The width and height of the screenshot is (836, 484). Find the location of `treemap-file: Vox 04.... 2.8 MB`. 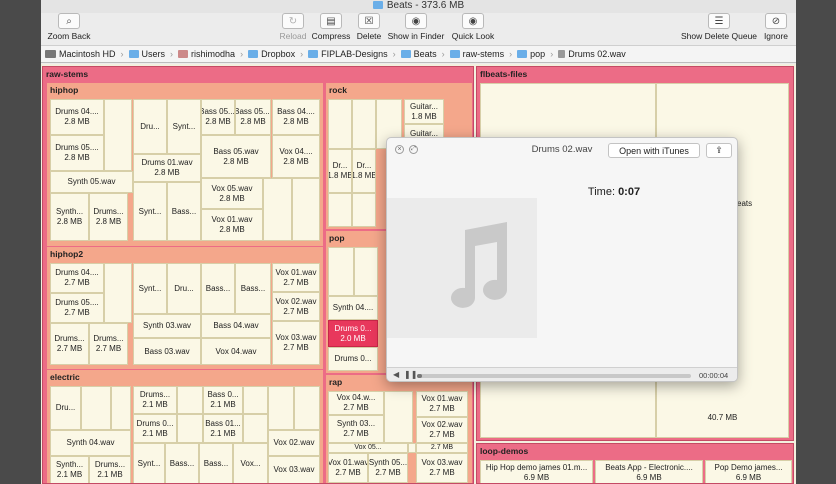

treemap-file: Vox 04.... 2.8 MB is located at coordinates (296, 156).